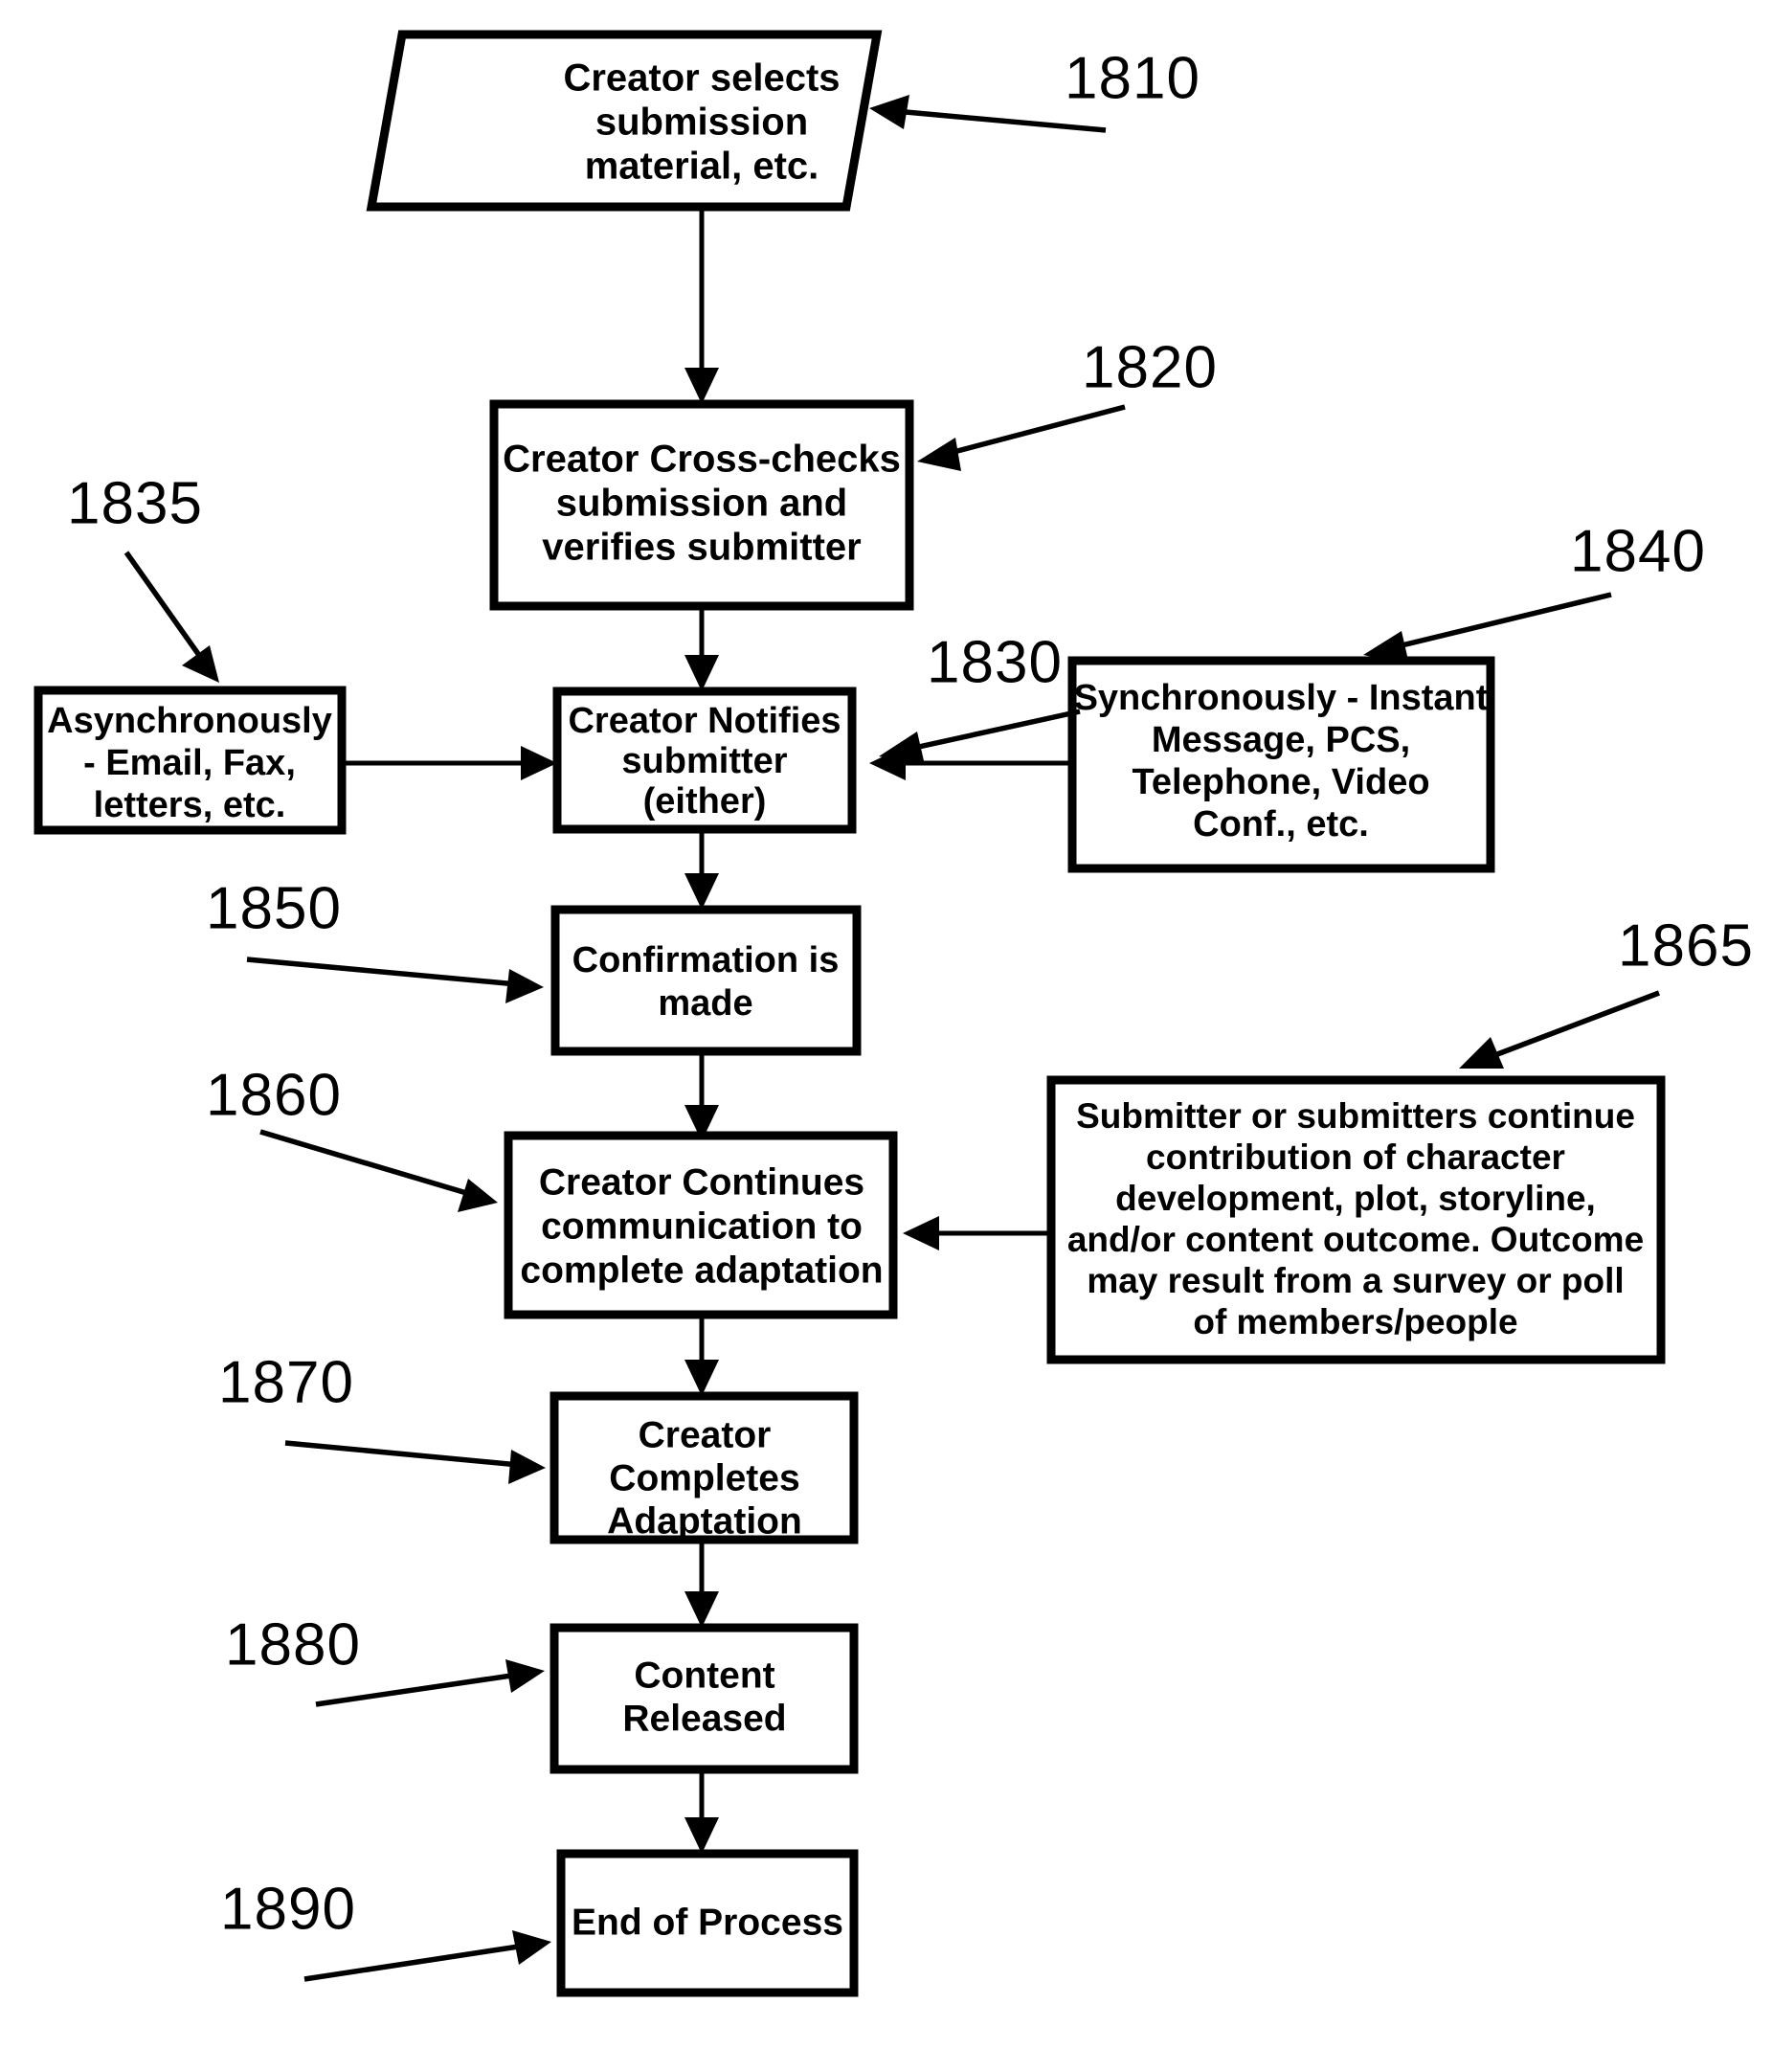 The image size is (1772, 2072). I want to click on node-1850-line-1: Confirmation is, so click(706, 960).